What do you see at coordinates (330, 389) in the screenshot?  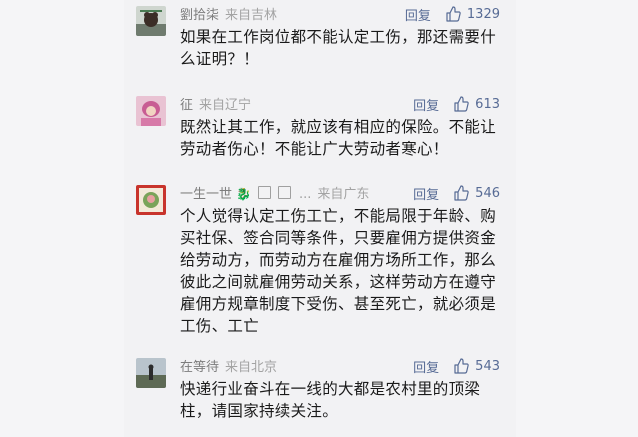 I see `comment-text-line: 快递行业奋斗在一线的大都是农村里的顶梁` at bounding box center [330, 389].